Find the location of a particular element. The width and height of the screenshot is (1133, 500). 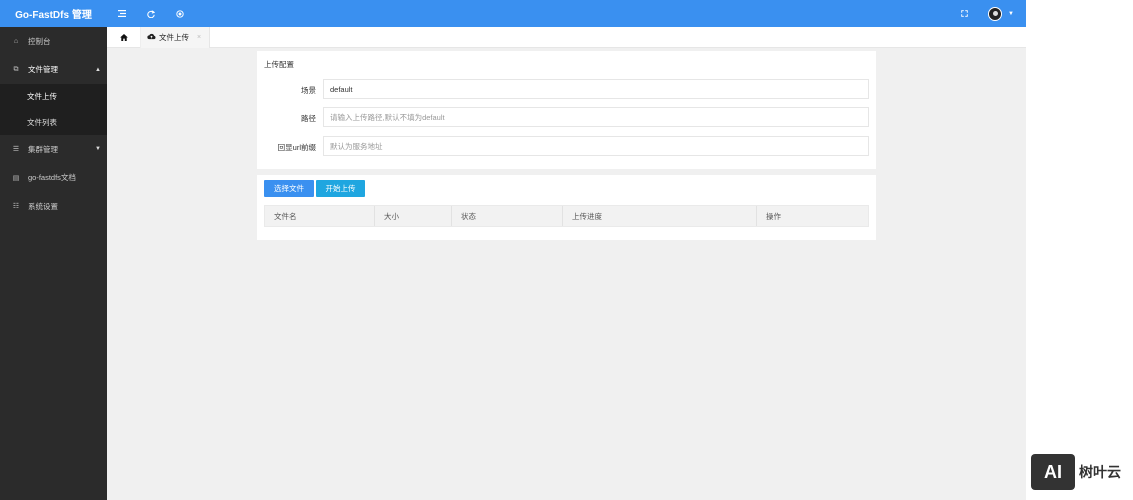

tab-bar: 文件上传 × is located at coordinates (566, 37).